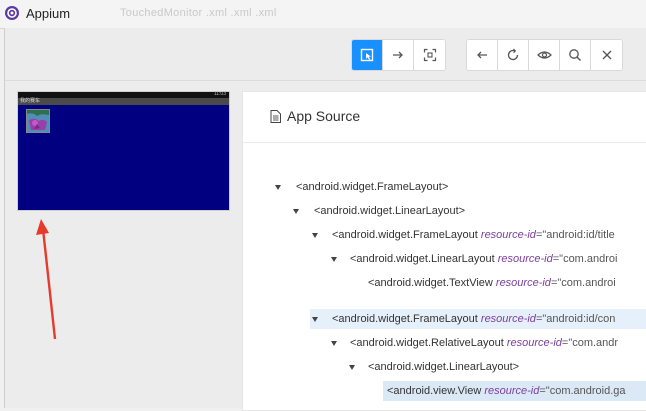  Describe the element at coordinates (123, 101) in the screenshot. I see `device-title-bar: 我的赛车` at that location.